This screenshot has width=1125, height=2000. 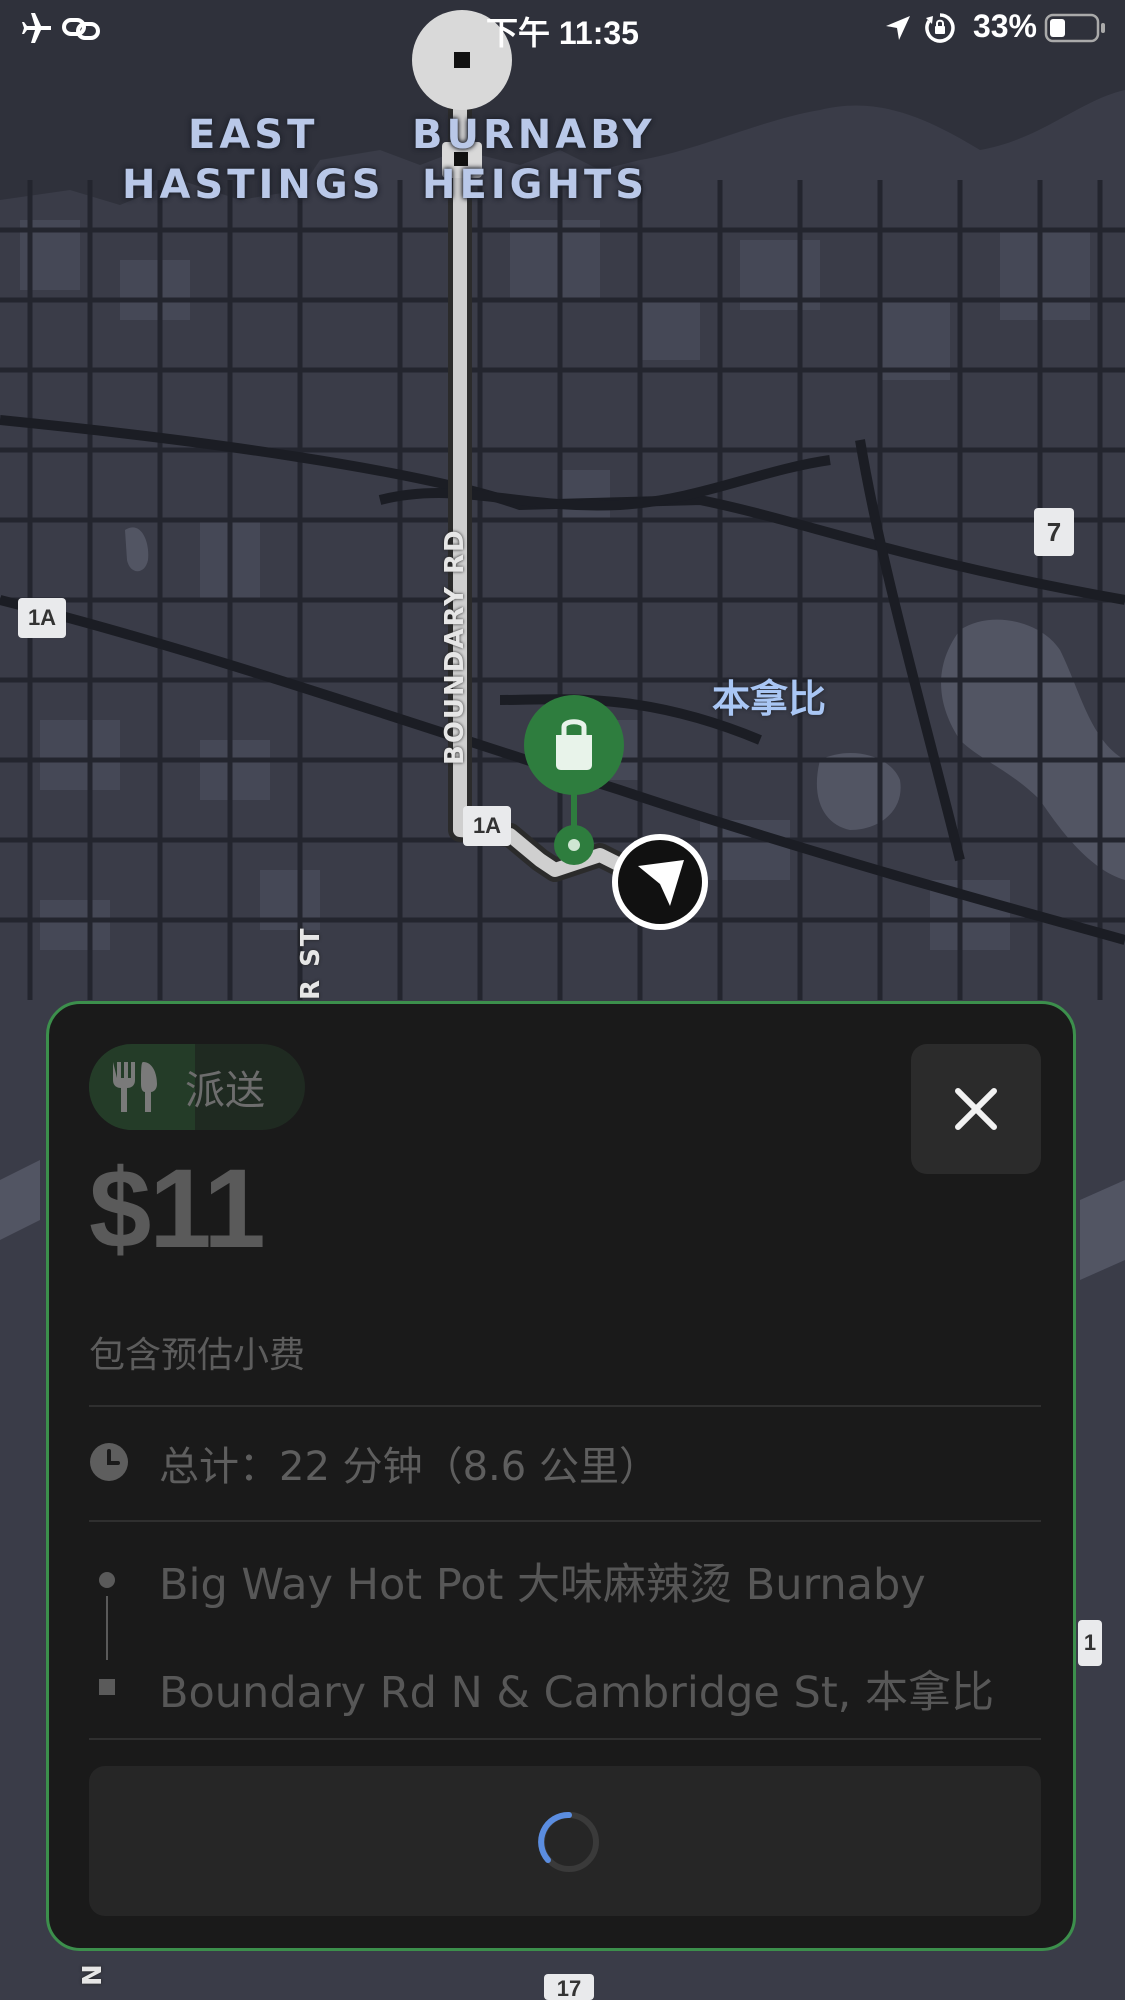 What do you see at coordinates (562, 33) in the screenshot?
I see `status-time: 下午 11:35` at bounding box center [562, 33].